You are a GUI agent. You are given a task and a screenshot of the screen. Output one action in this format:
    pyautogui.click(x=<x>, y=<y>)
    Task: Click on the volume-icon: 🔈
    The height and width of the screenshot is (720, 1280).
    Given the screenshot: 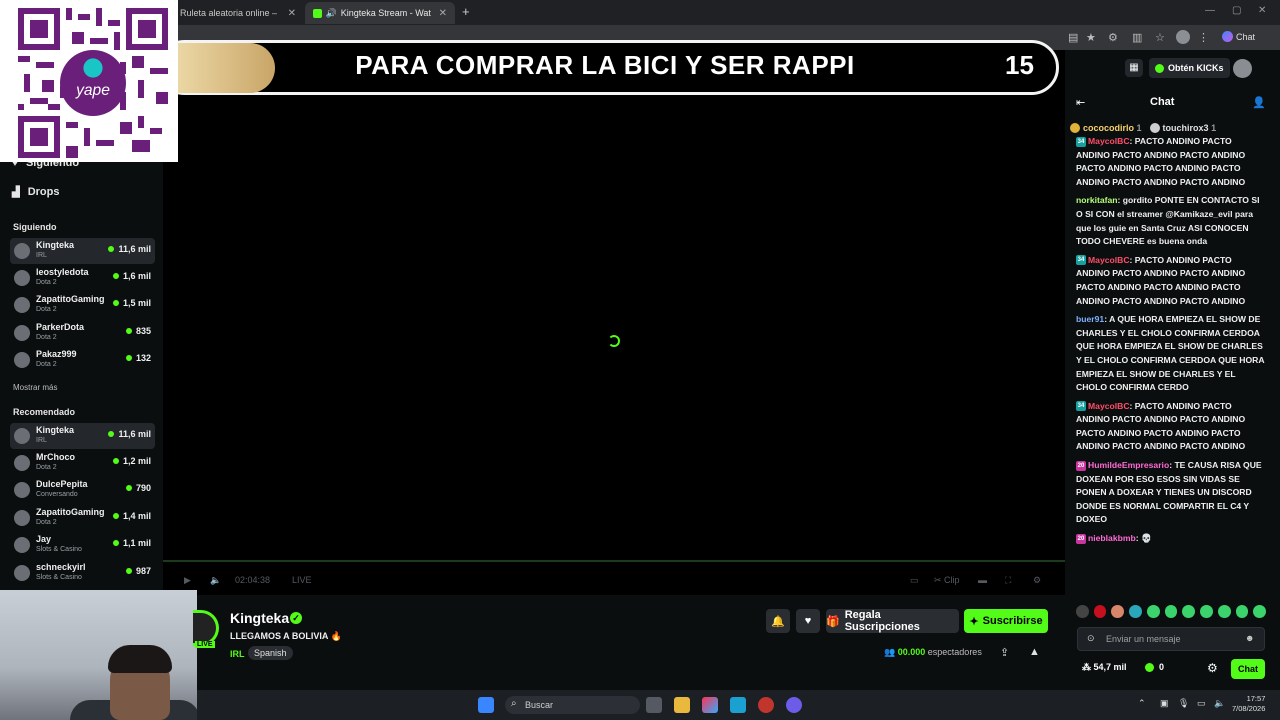 What is the action you would take?
    pyautogui.click(x=215, y=580)
    